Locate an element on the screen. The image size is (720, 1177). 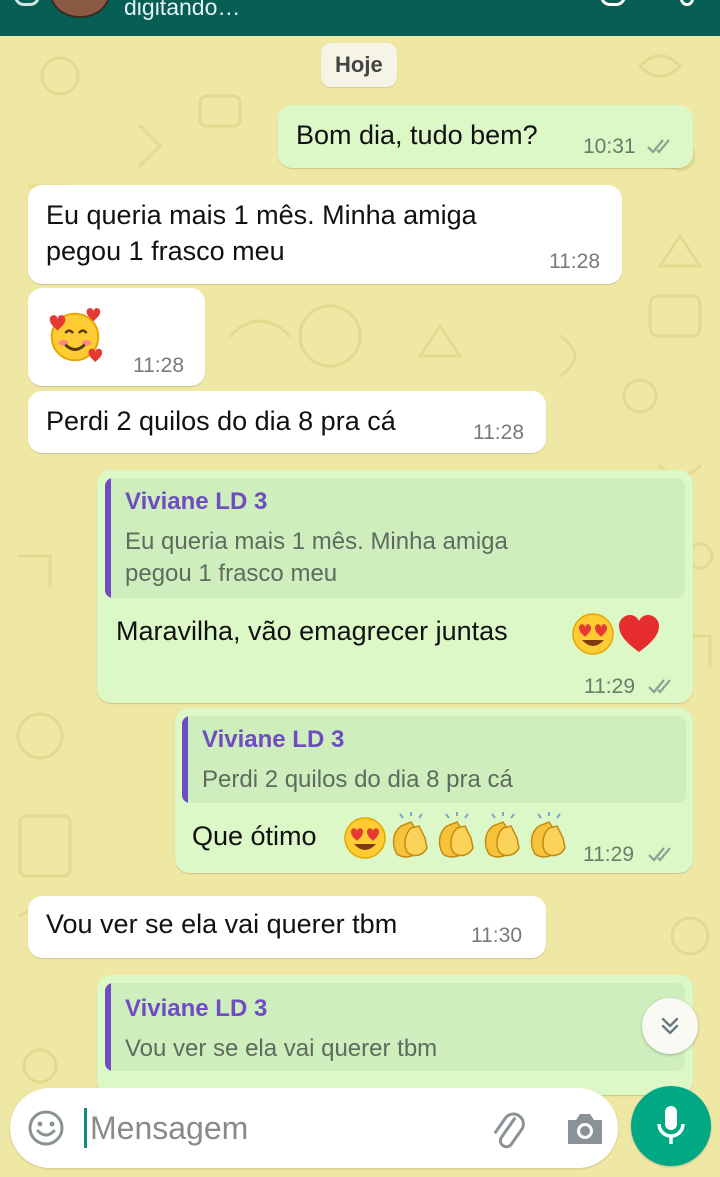
red-heart-icon is located at coordinates (639, 633).